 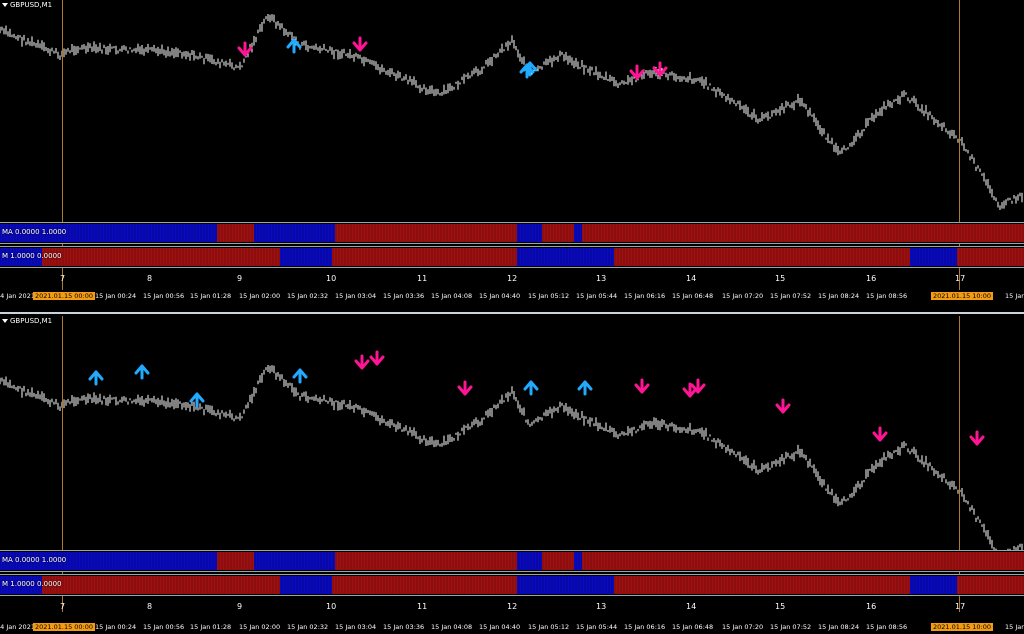 What do you see at coordinates (512, 257) in the screenshot?
I see `indicator-band-m-top: M 1.0000 0.0000` at bounding box center [512, 257].